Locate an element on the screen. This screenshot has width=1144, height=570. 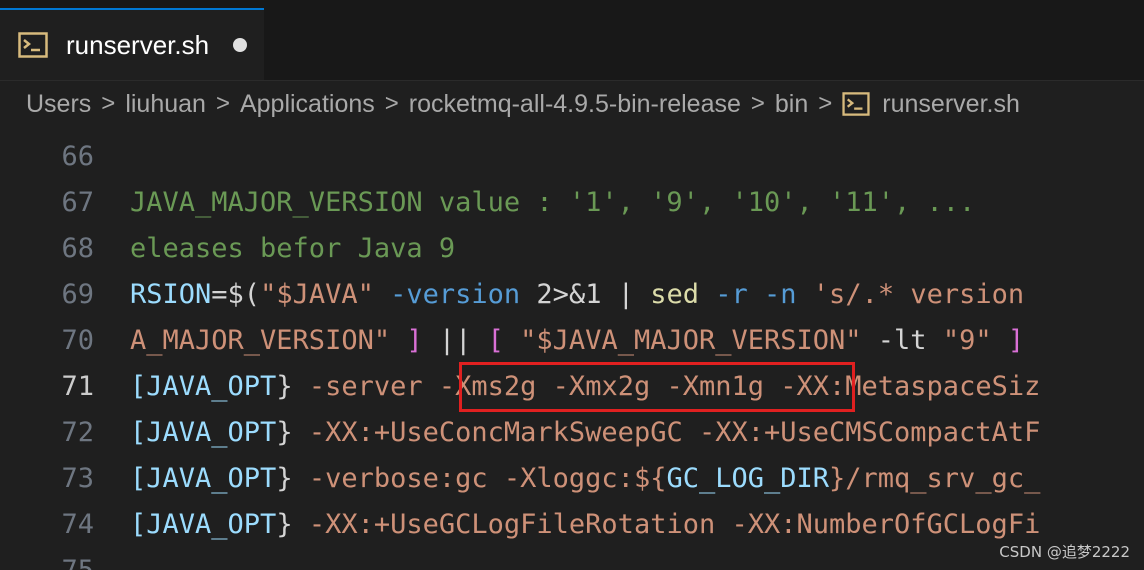
code-token: || is located at coordinates (455, 340).